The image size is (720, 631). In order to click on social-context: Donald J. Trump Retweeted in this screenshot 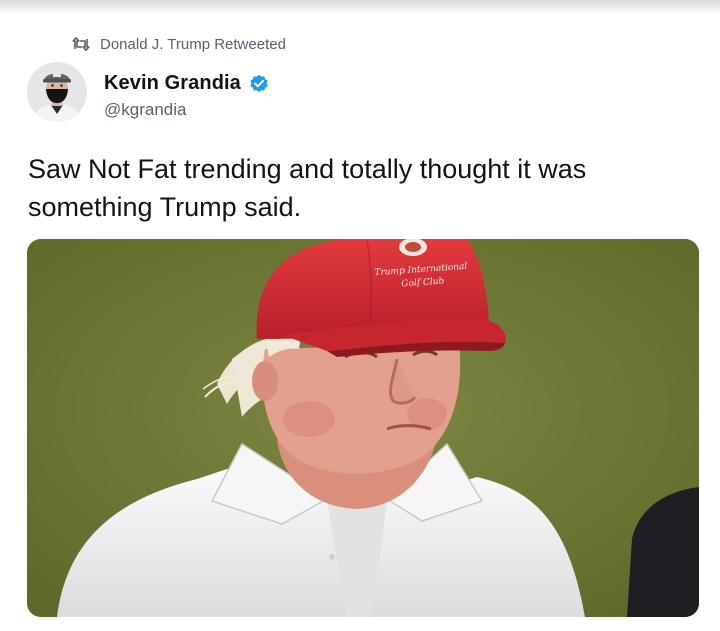, I will do `click(179, 44)`.